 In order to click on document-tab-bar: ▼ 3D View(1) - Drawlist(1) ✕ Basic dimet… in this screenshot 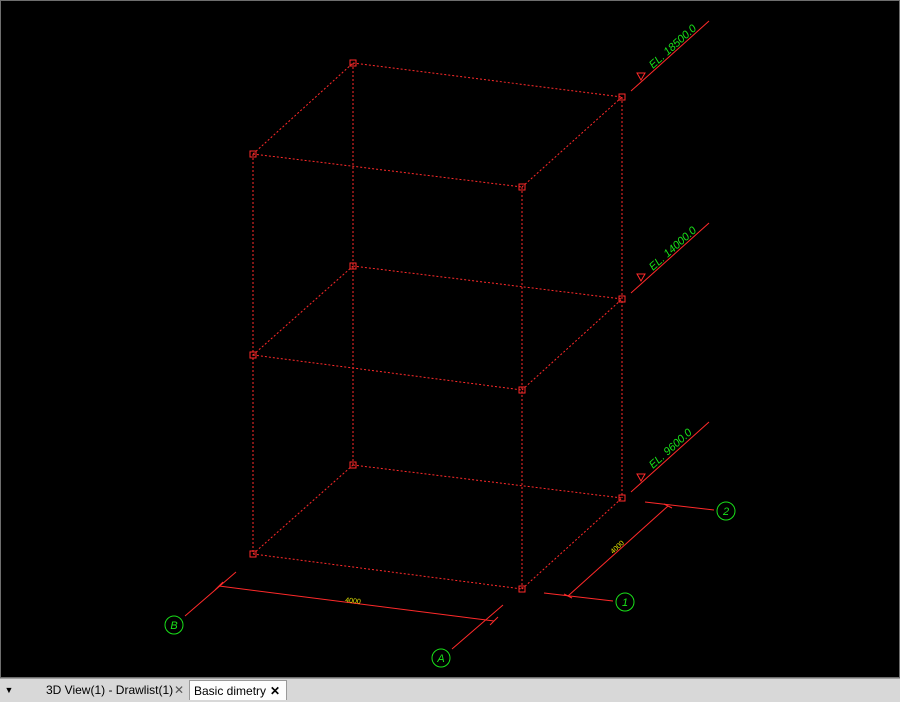, I will do `click(450, 690)`.